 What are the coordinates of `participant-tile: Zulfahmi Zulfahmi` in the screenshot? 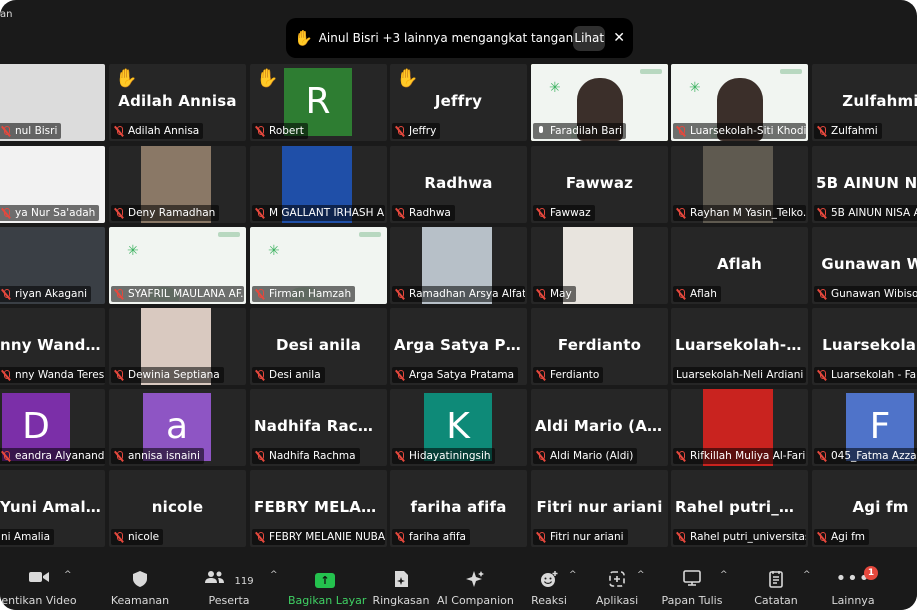 It's located at (864, 102).